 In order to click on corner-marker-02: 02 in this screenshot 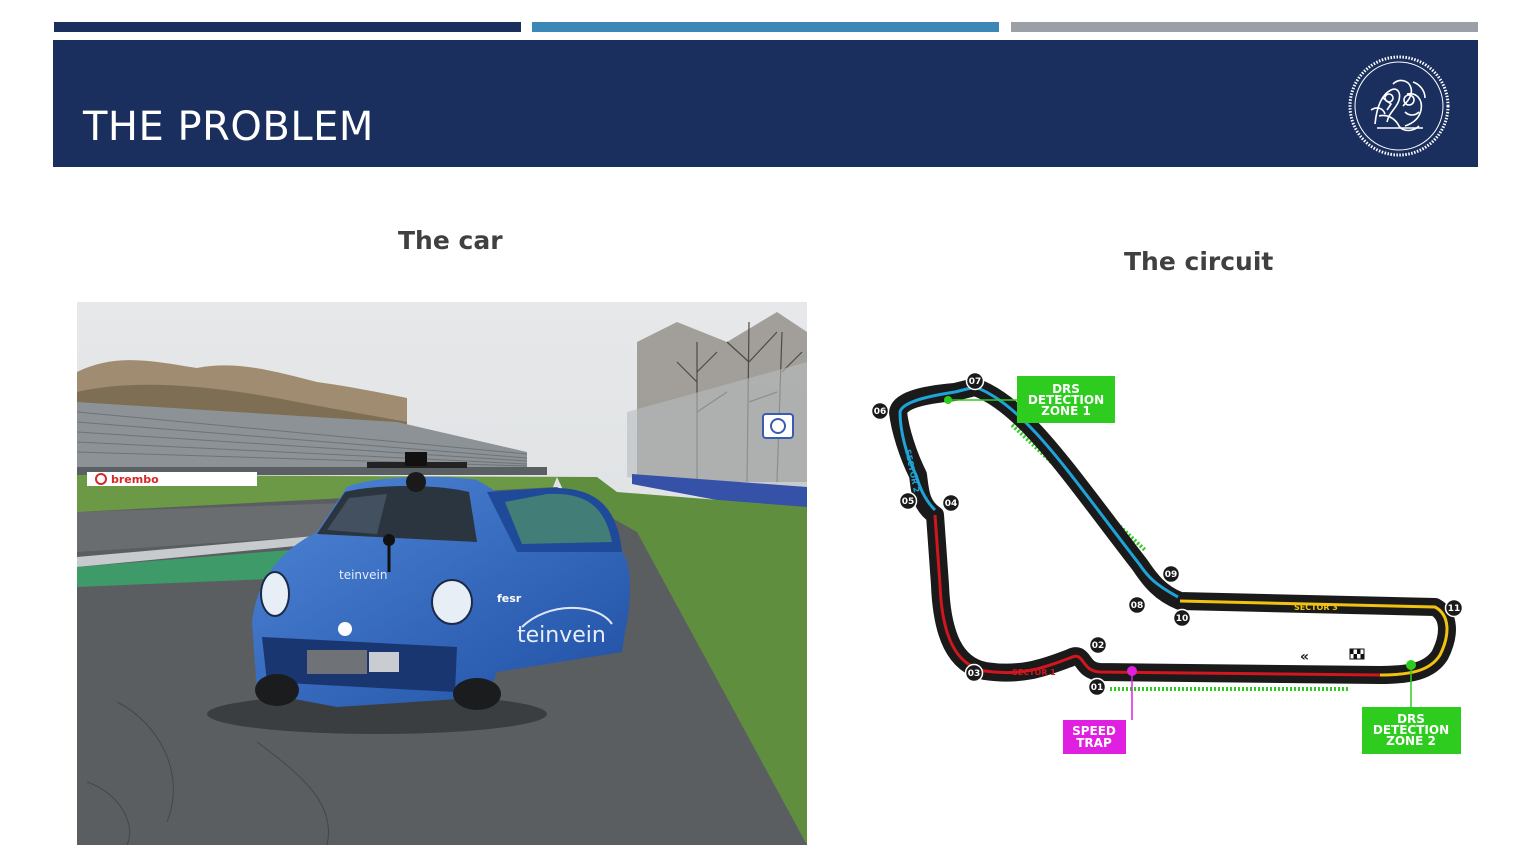, I will do `click(1098, 645)`.